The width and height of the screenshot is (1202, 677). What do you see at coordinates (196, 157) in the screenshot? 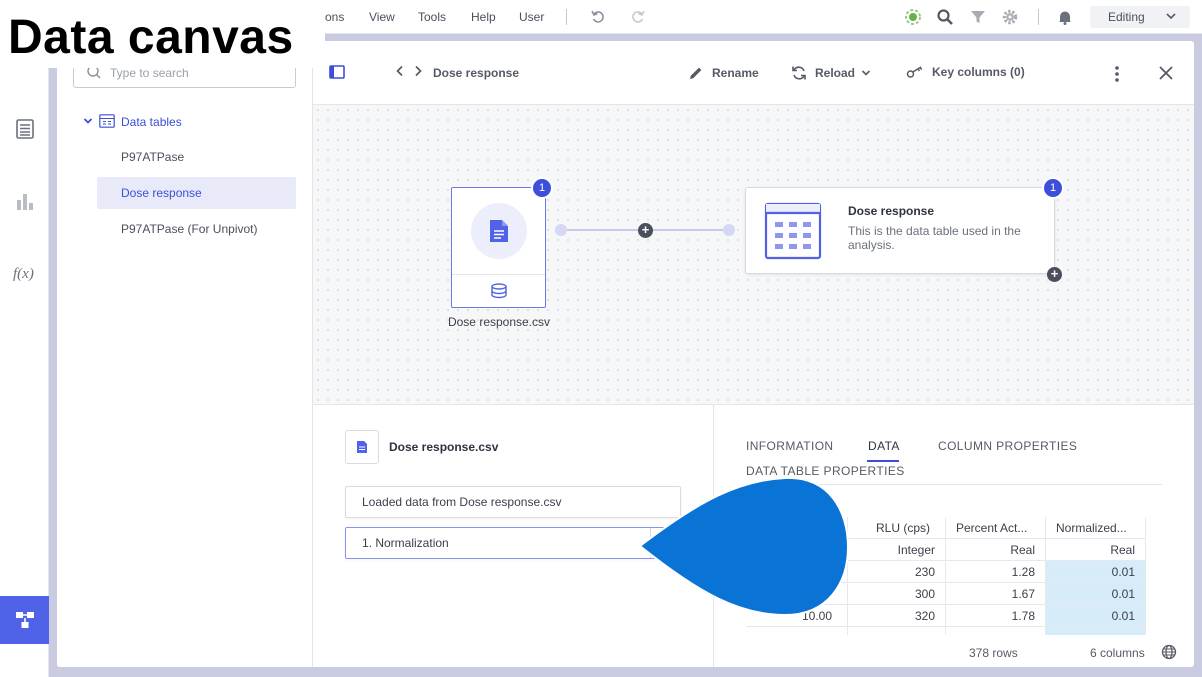
I see `tree-item-p97atpase: P97ATPase` at bounding box center [196, 157].